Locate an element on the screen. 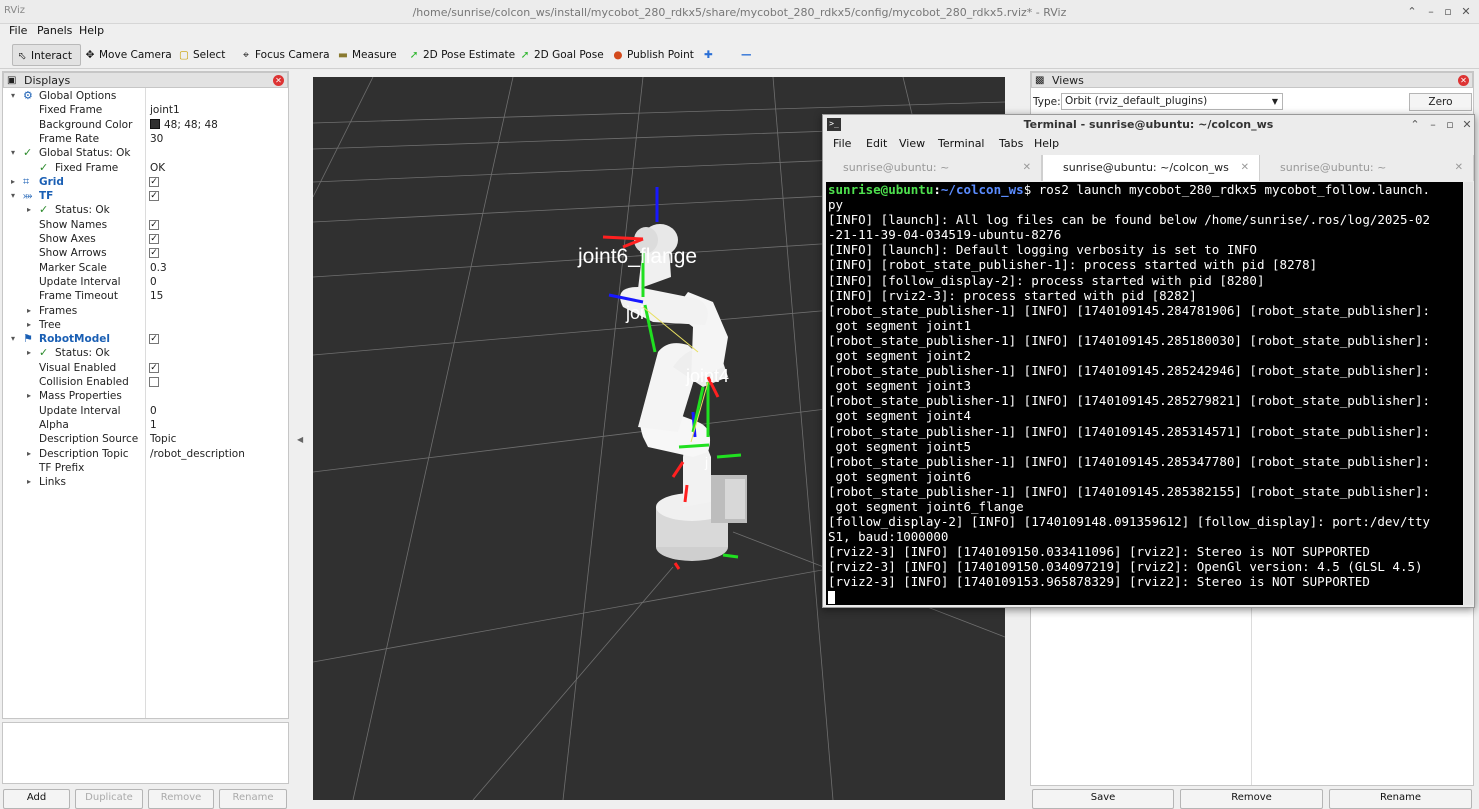 The image size is (1479, 809). term-menu-file: File is located at coordinates (842, 143).